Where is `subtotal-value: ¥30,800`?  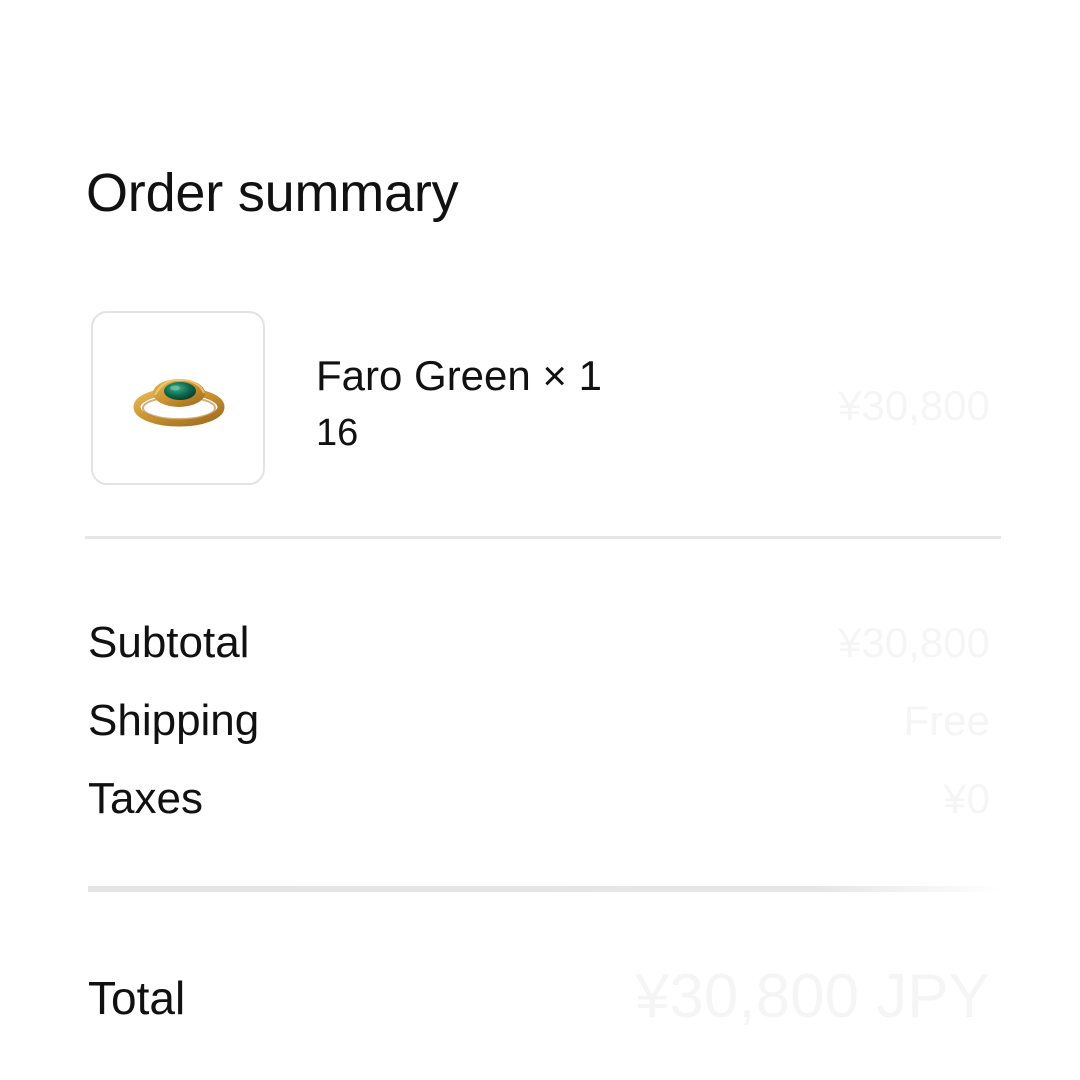
subtotal-value: ¥30,800 is located at coordinates (914, 643).